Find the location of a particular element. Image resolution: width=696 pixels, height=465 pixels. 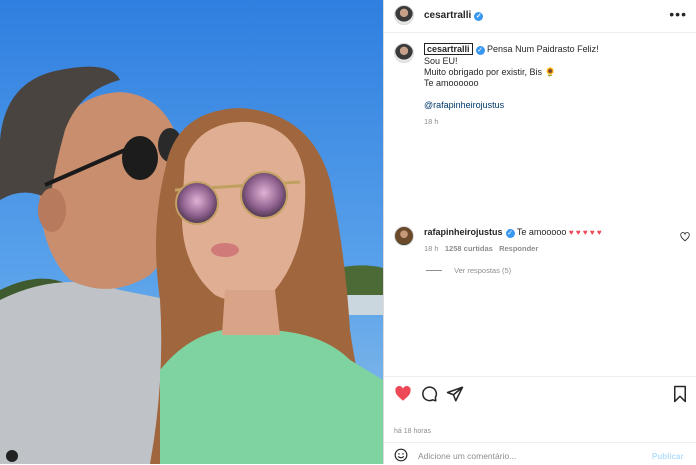

post-header: cesartralli ✓ ••• is located at coordinates (540, 16).